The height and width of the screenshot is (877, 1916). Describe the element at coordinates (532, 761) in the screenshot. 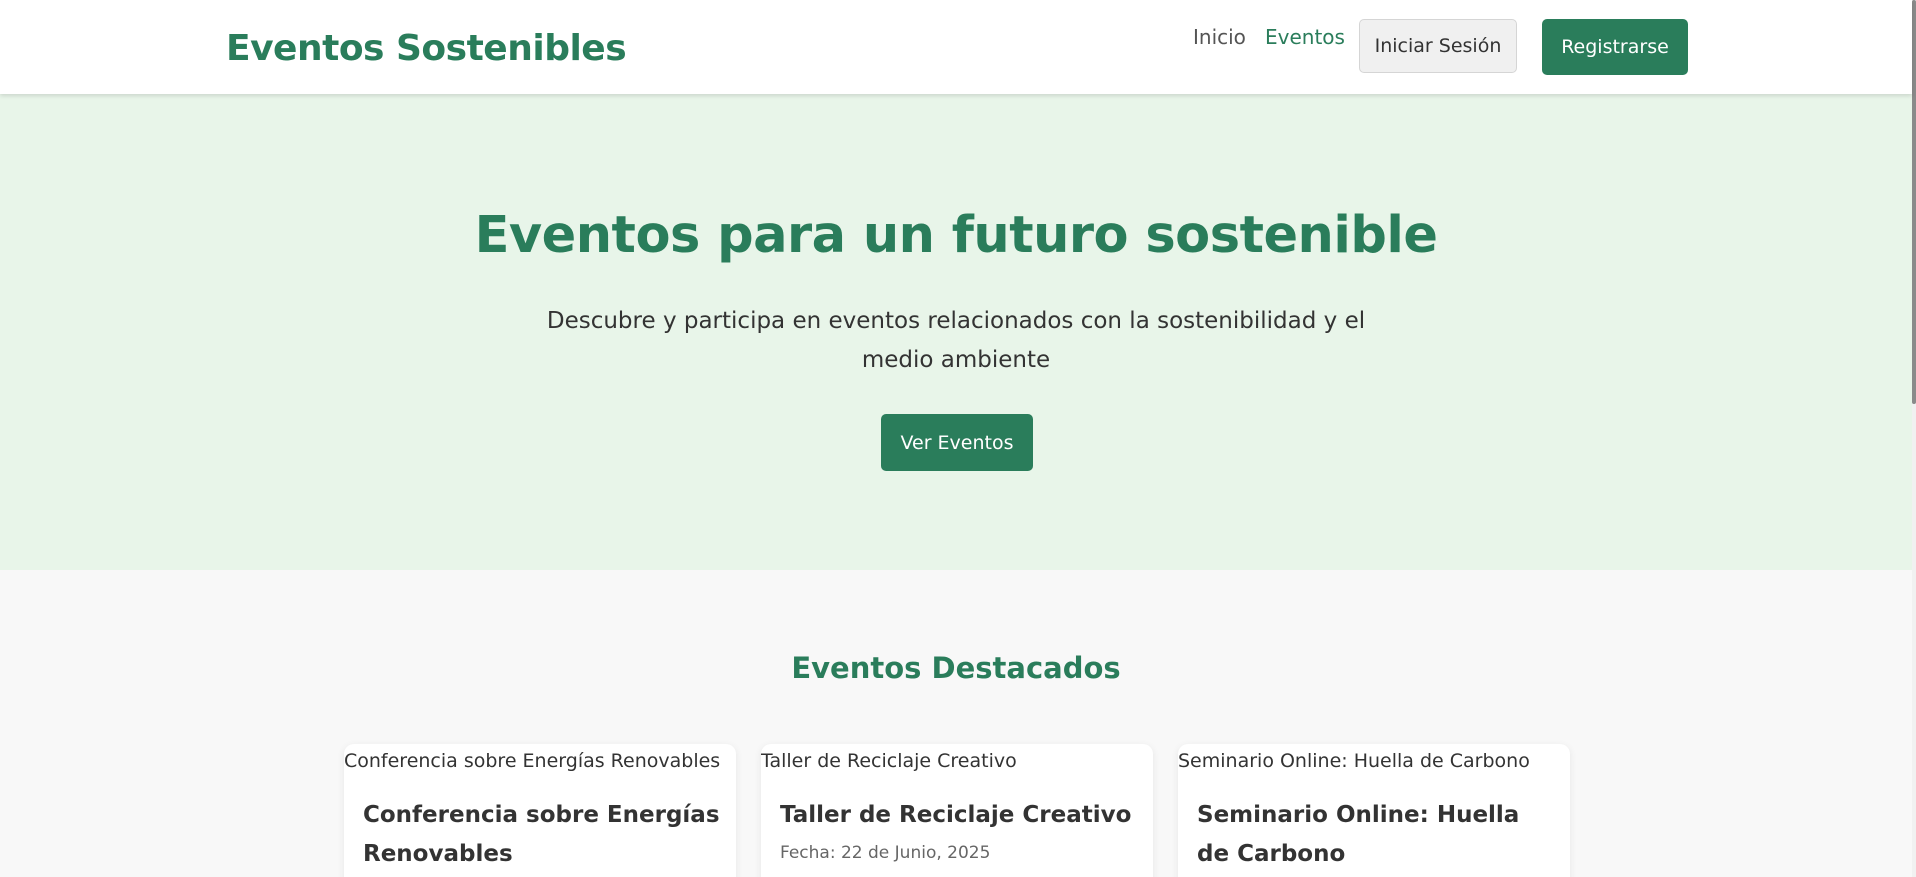

I see `event-image-alt: Conferencia sobre Energías Renovables` at that location.